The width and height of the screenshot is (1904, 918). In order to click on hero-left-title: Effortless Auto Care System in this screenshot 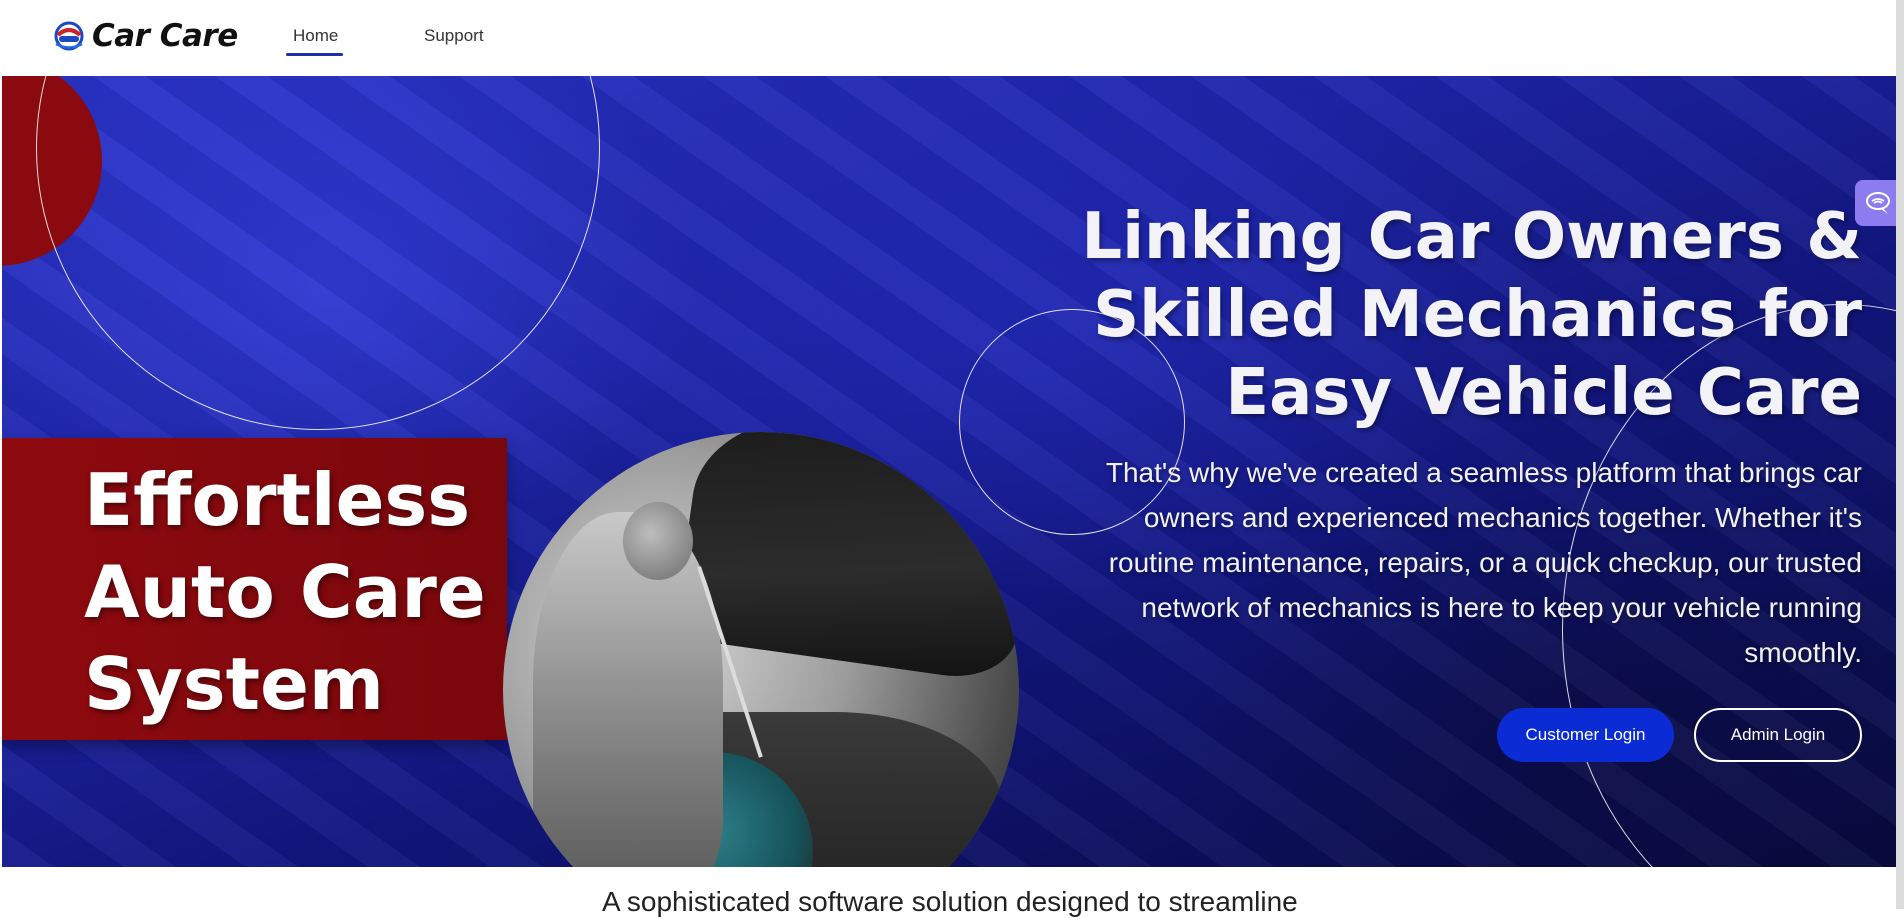, I will do `click(285, 592)`.